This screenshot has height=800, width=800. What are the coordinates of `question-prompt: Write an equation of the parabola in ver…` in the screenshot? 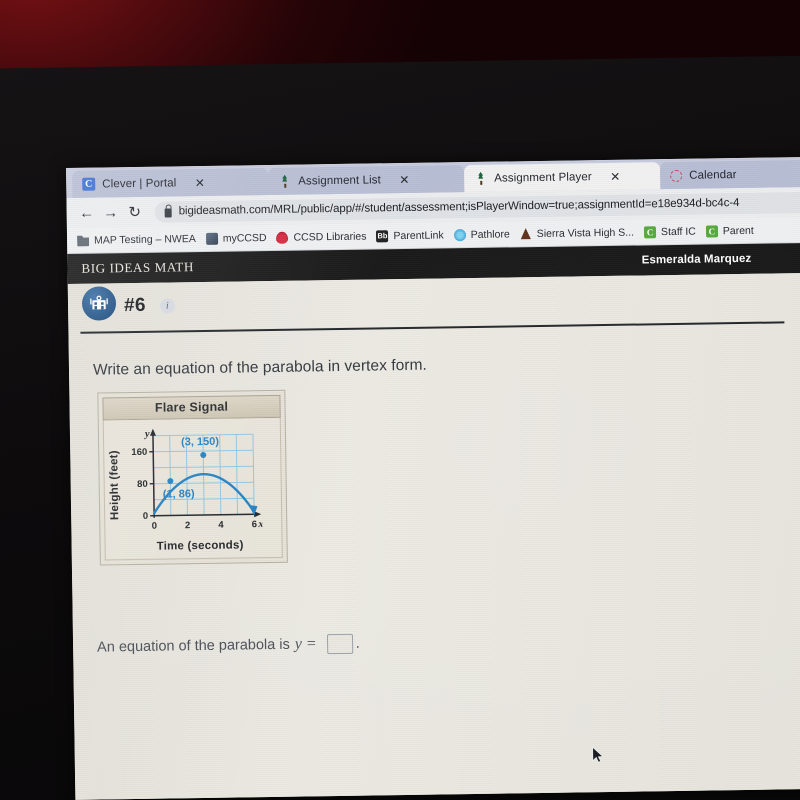 It's located at (259, 367).